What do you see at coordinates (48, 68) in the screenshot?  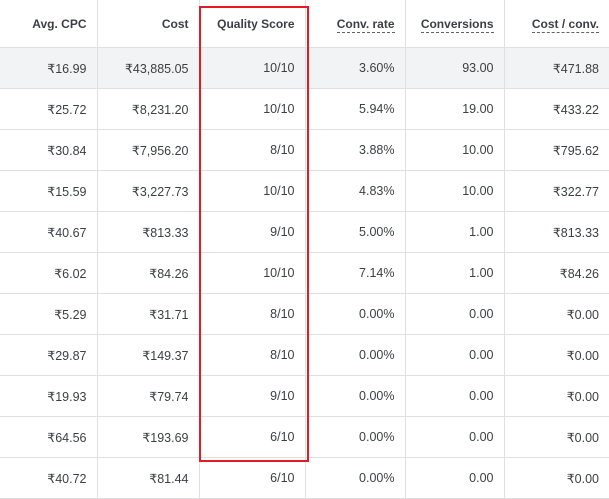 I see `avg-cpc-cell: ₹16.99` at bounding box center [48, 68].